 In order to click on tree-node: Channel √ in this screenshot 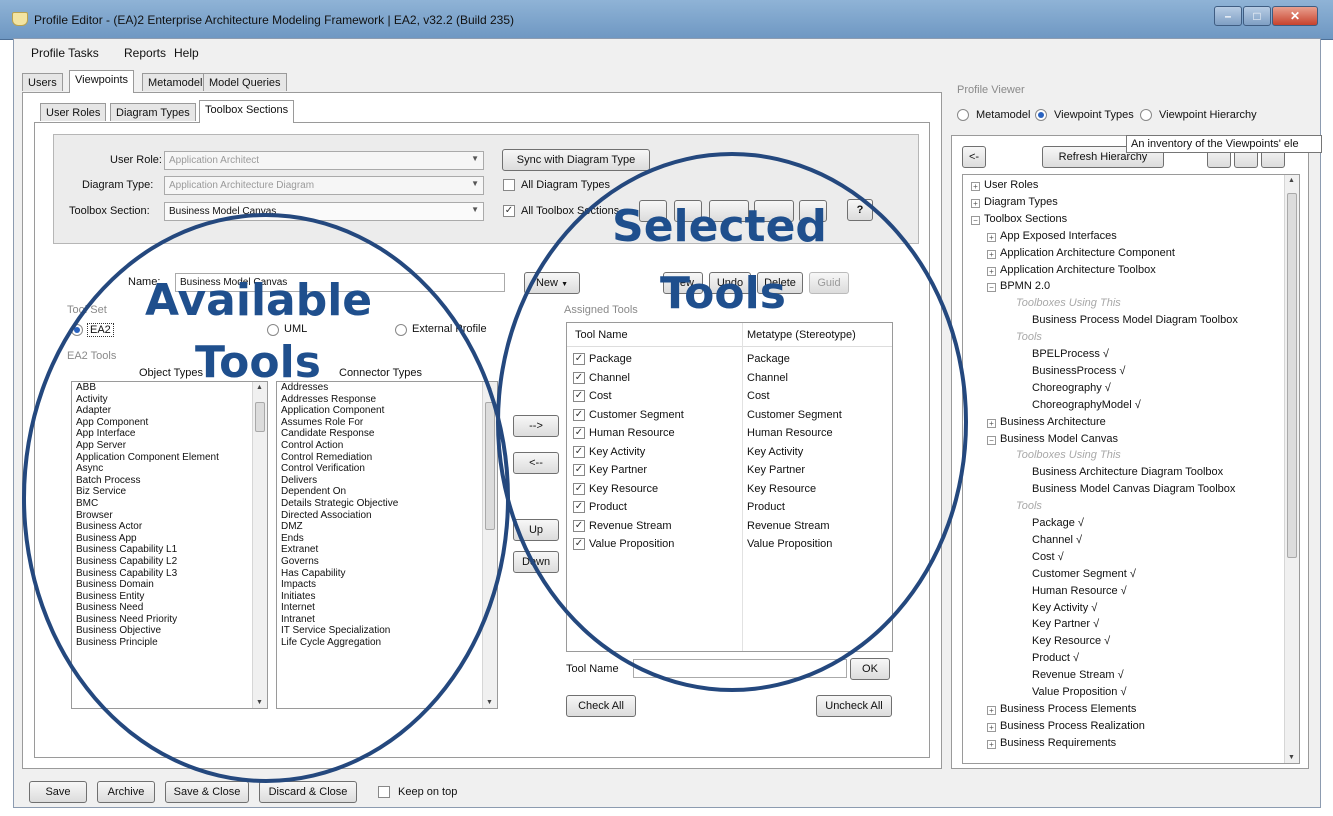, I will do `click(1057, 540)`.